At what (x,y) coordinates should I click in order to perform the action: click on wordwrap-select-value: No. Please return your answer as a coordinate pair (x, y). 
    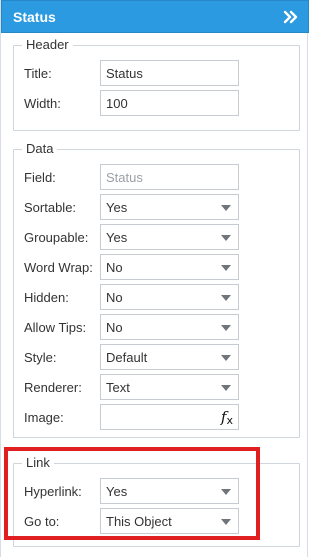
    Looking at the image, I should click on (114, 267).